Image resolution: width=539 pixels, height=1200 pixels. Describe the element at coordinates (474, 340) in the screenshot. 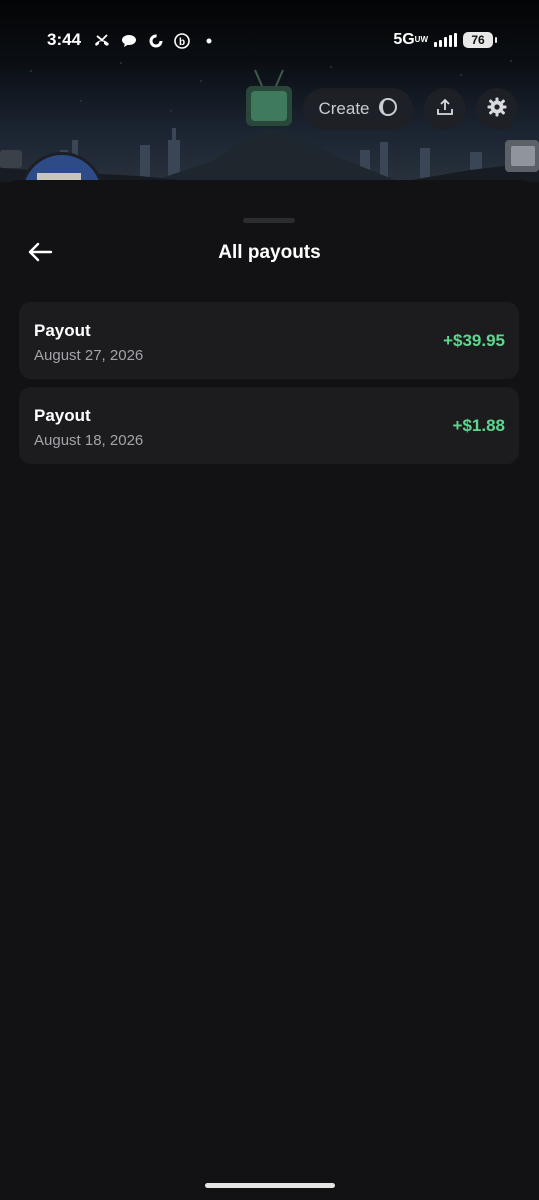

I see `payout-amount: +$39.95` at that location.